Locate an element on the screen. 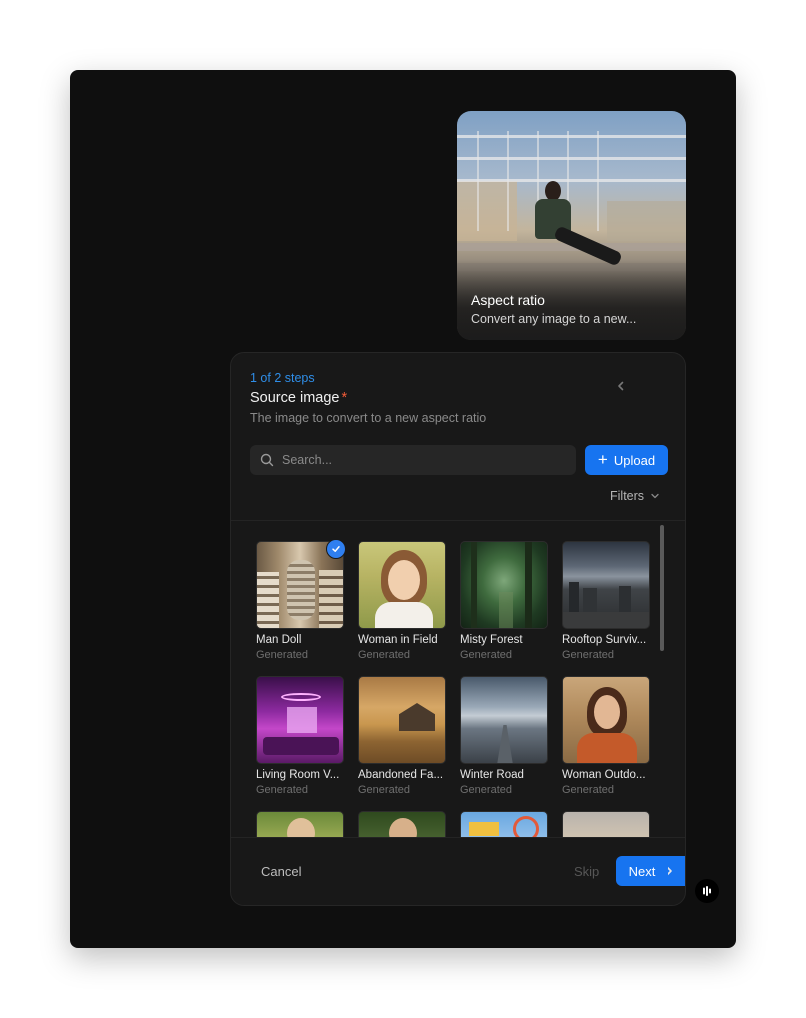 The image size is (806, 1018). skip-button: Skip is located at coordinates (586, 871).